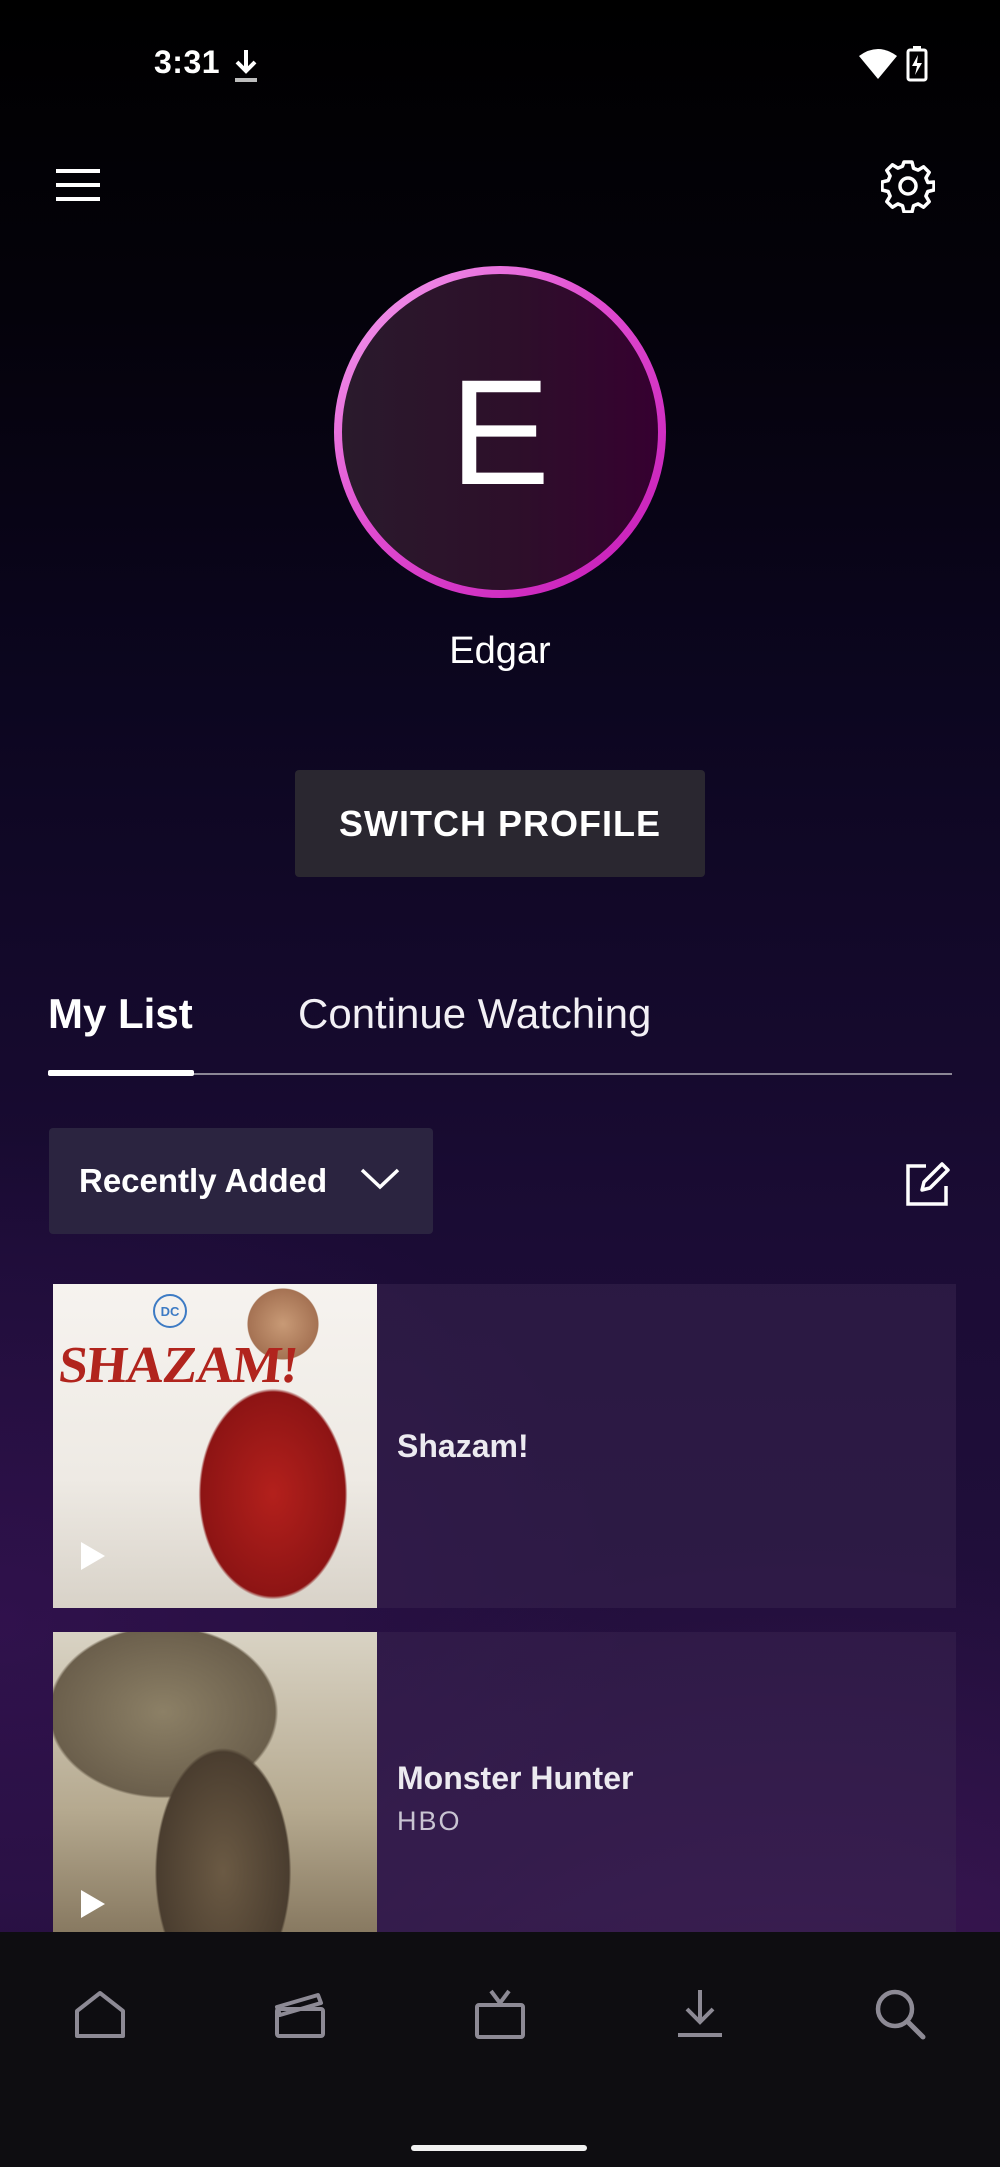 The height and width of the screenshot is (2167, 1000). I want to click on status-bar: 3:31, so click(500, 65).